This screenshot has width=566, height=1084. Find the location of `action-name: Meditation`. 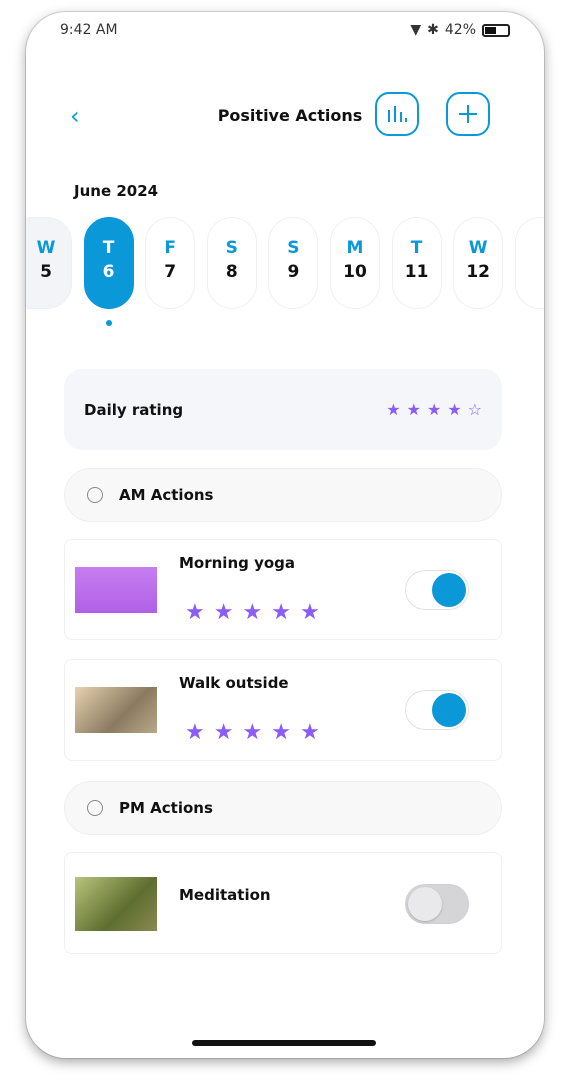

action-name: Meditation is located at coordinates (225, 895).